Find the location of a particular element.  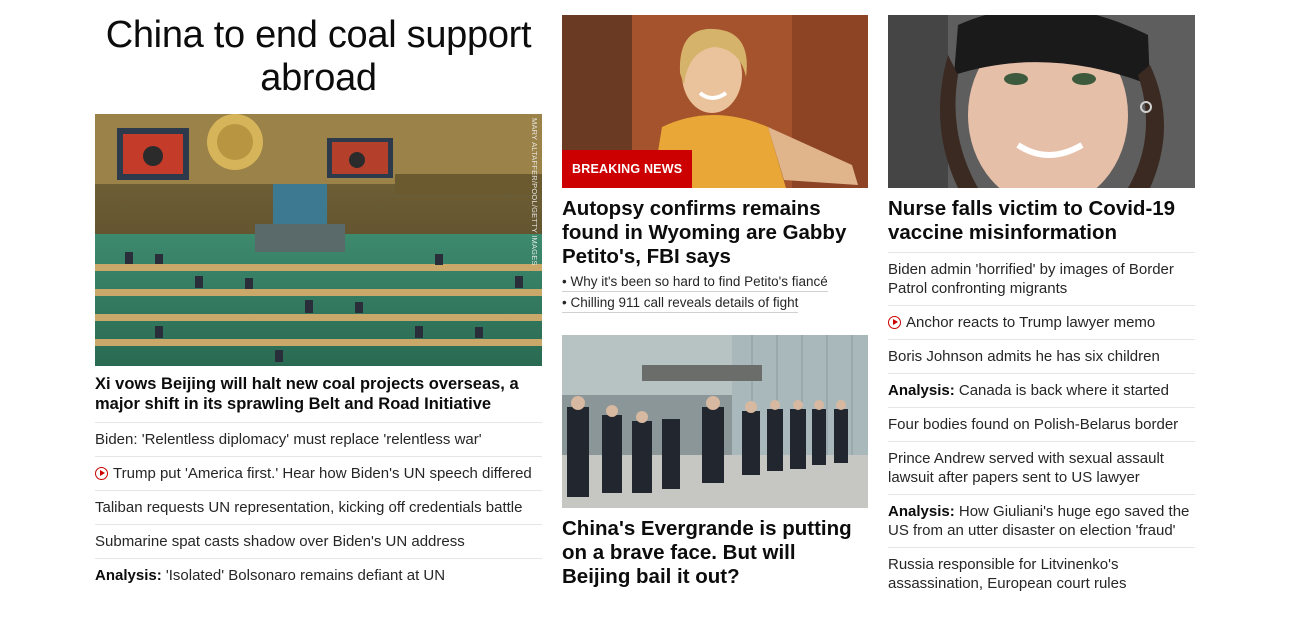

link-text: Boris Johnson admits he has six children is located at coordinates (1024, 356).